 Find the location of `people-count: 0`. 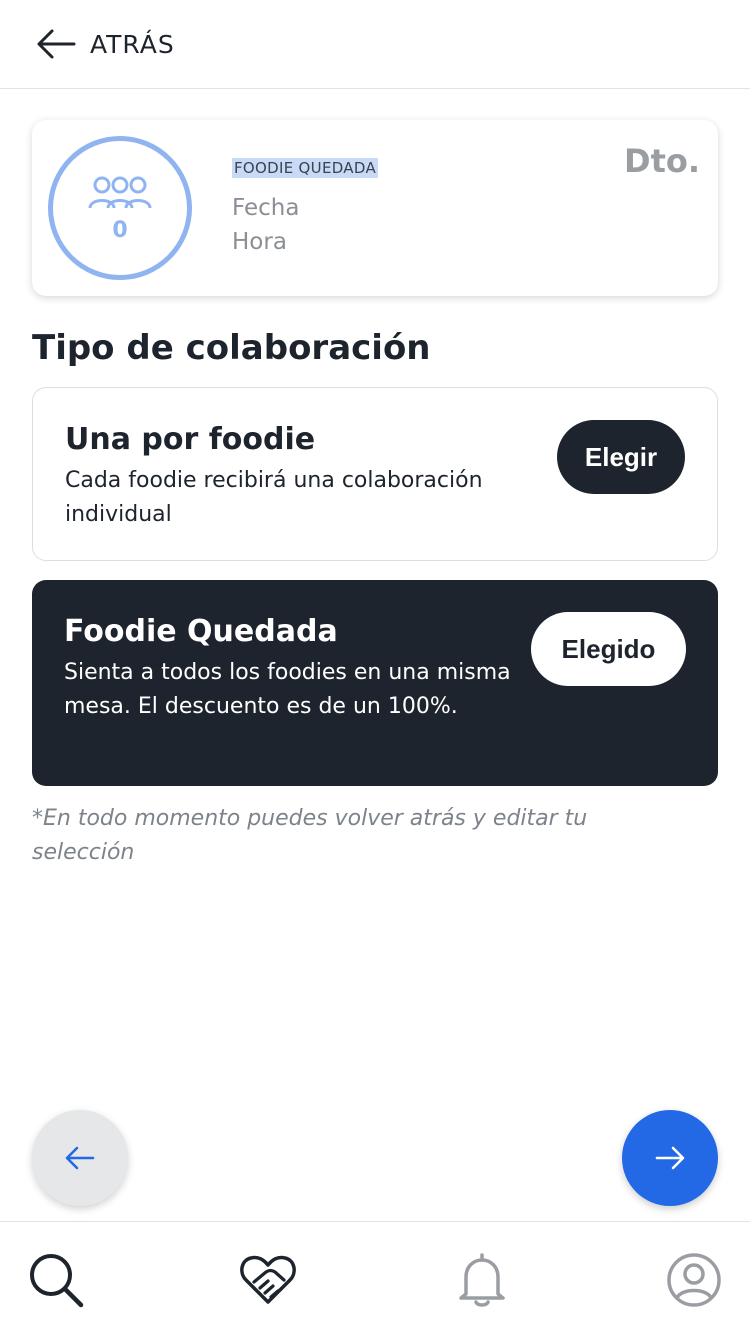

people-count: 0 is located at coordinates (120, 230).